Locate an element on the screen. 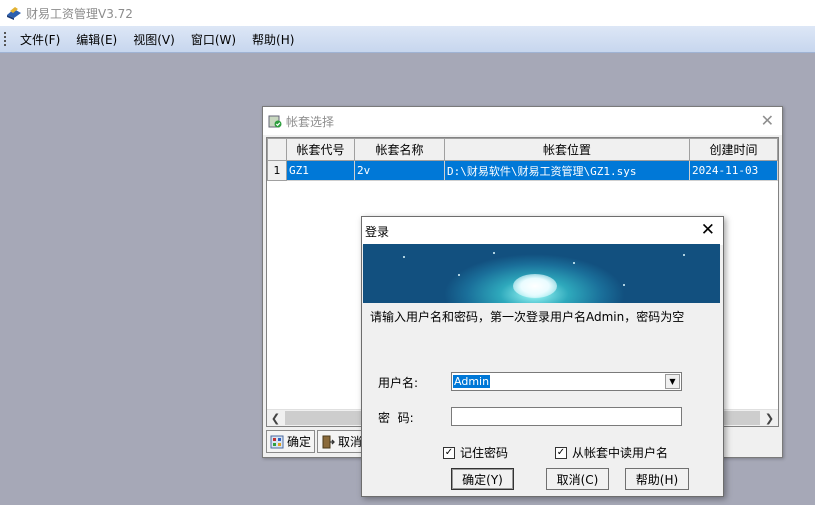 Image resolution: width=815 pixels, height=505 pixels. confirm-icon is located at coordinates (277, 441).